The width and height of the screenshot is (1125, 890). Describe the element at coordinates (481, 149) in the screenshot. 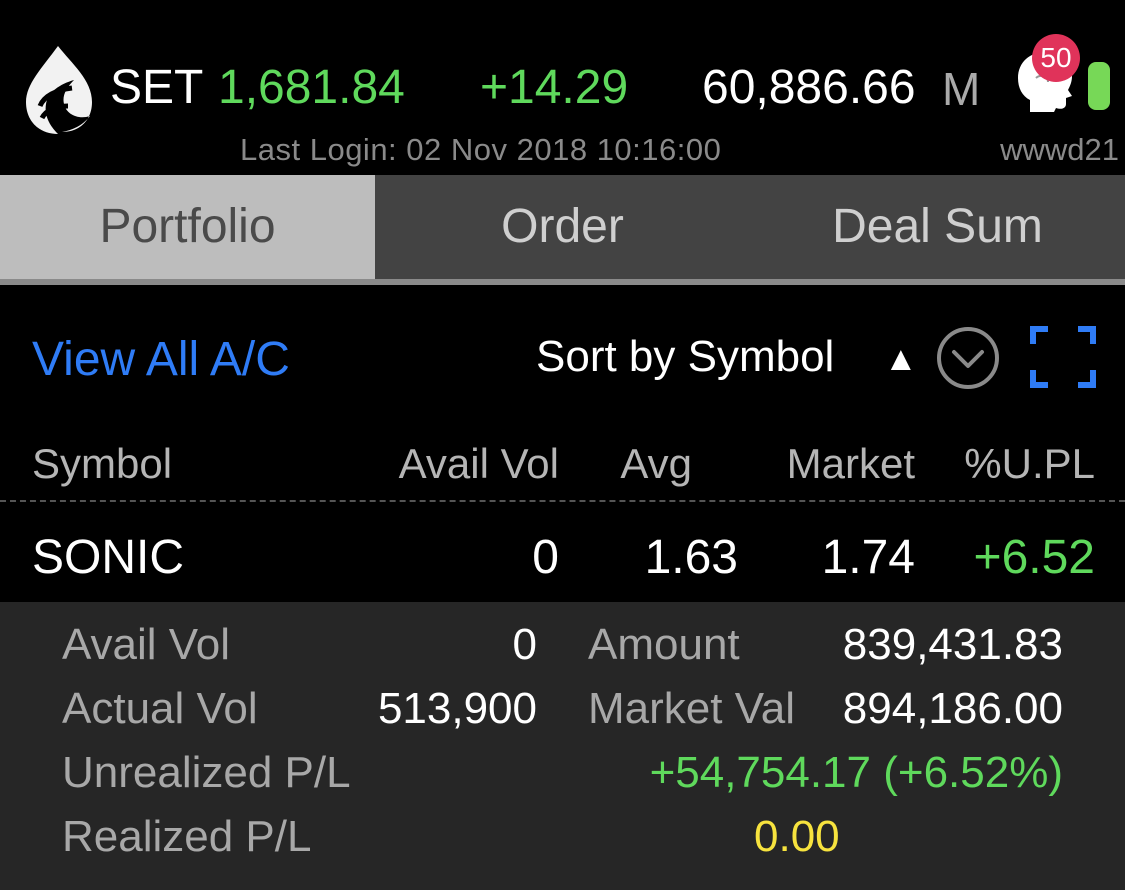

I see `last-login-text: Last Login: 02 Nov 2018 10:16:00` at that location.